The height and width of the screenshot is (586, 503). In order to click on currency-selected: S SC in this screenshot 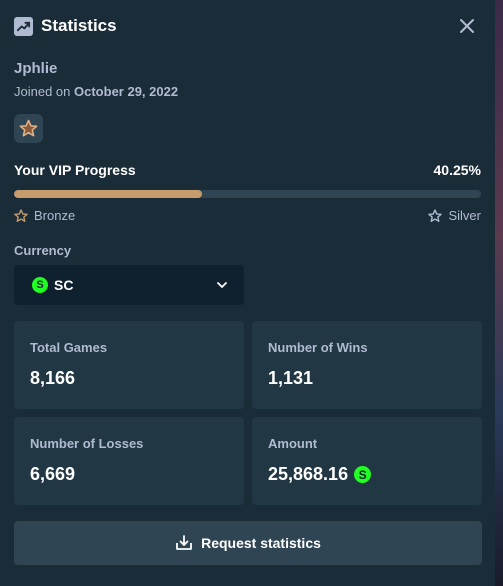, I will do `click(52, 285)`.